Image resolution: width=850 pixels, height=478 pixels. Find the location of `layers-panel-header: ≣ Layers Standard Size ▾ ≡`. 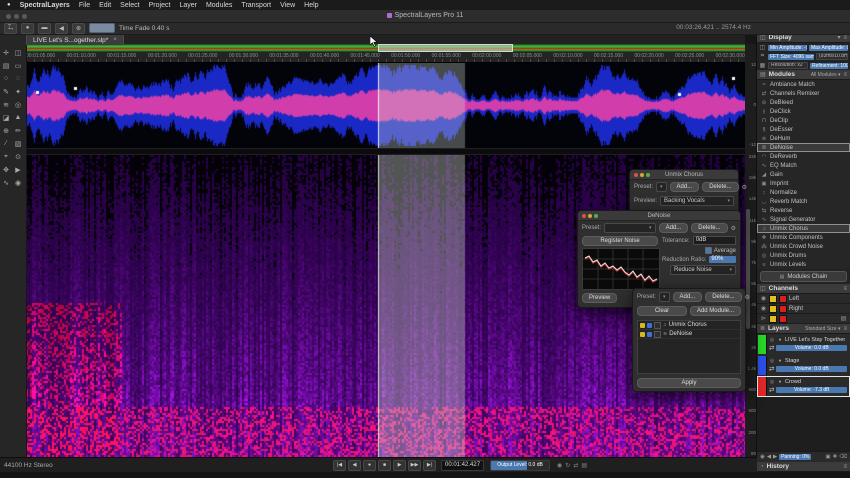

layers-panel-header: ≣ Layers Standard Size ▾ ≡ is located at coordinates (803, 329).